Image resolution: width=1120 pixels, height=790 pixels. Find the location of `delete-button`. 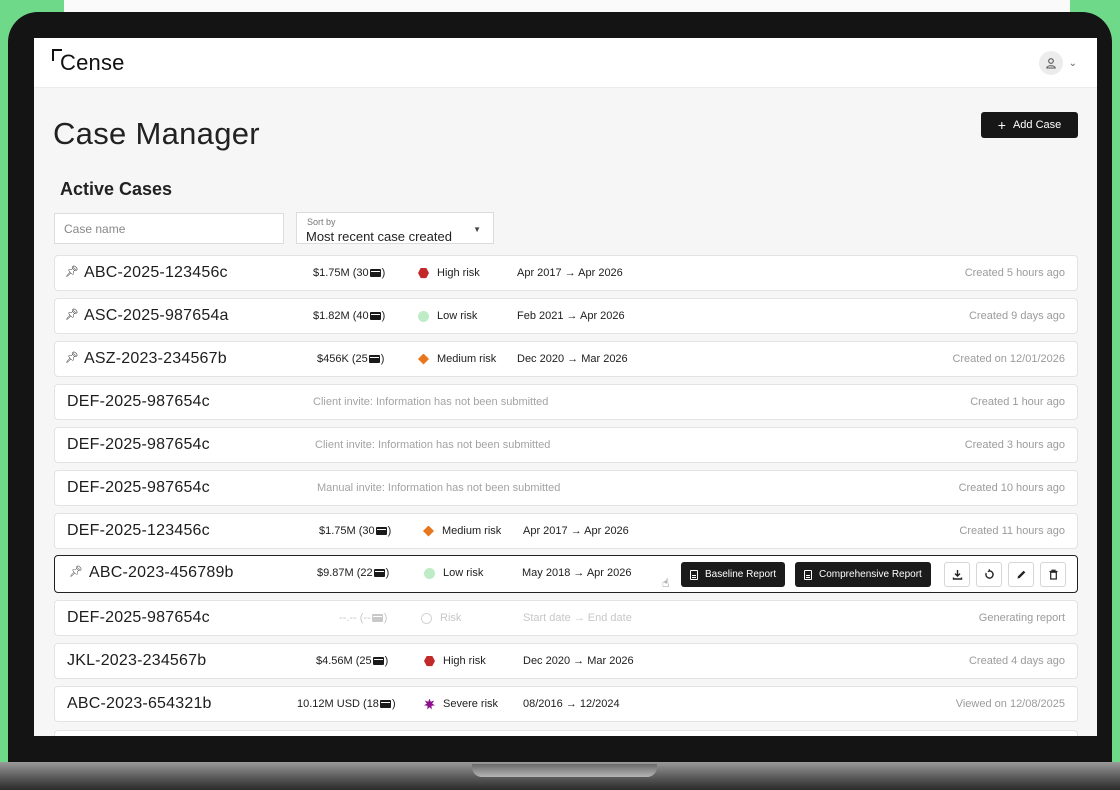

delete-button is located at coordinates (1053, 574).